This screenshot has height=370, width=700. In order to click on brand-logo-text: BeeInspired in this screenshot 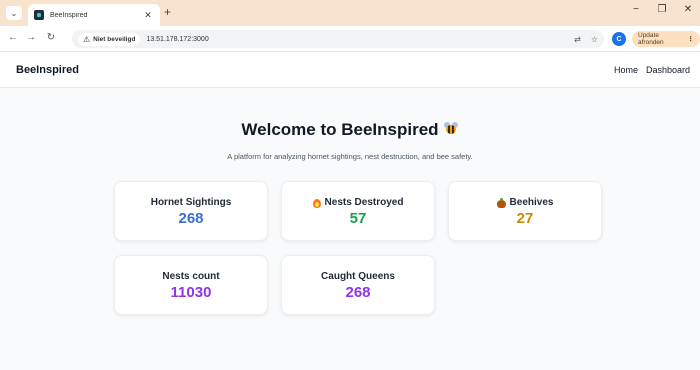, I will do `click(47, 70)`.